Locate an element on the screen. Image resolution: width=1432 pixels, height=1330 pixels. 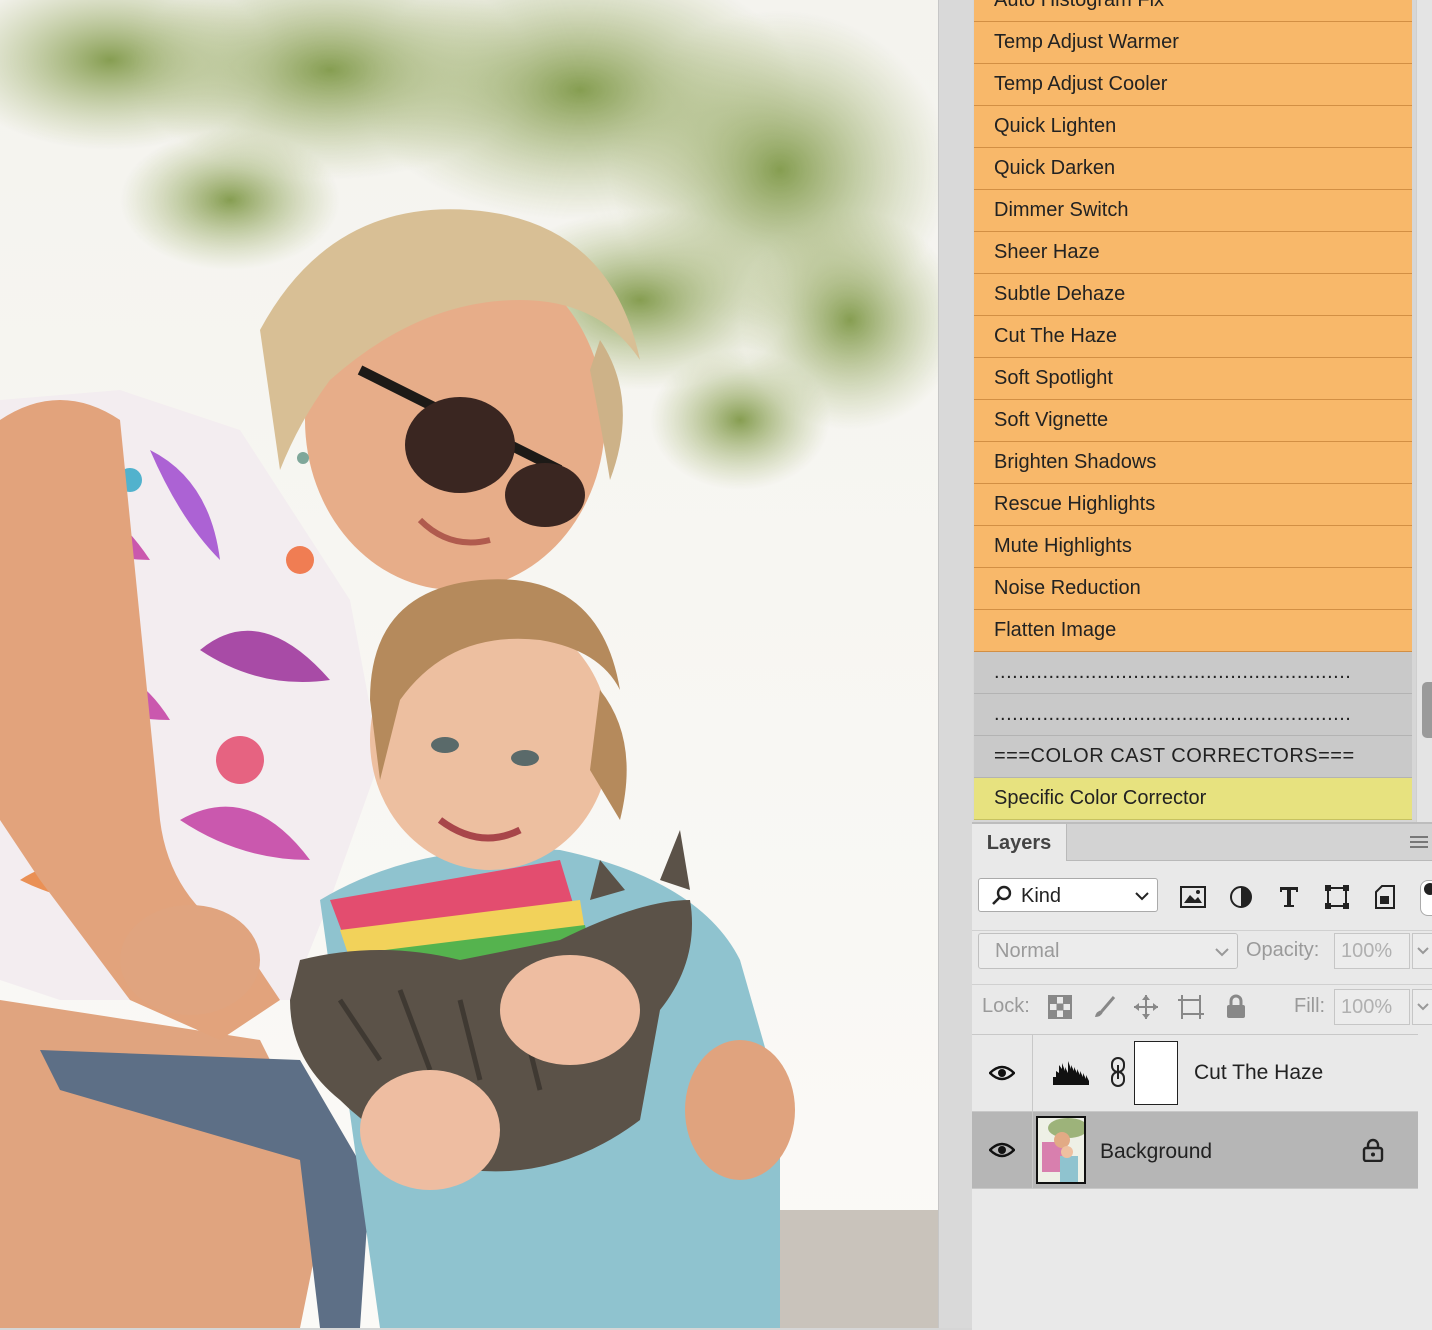
action-item: Subtle Dehaze is located at coordinates (1193, 295).